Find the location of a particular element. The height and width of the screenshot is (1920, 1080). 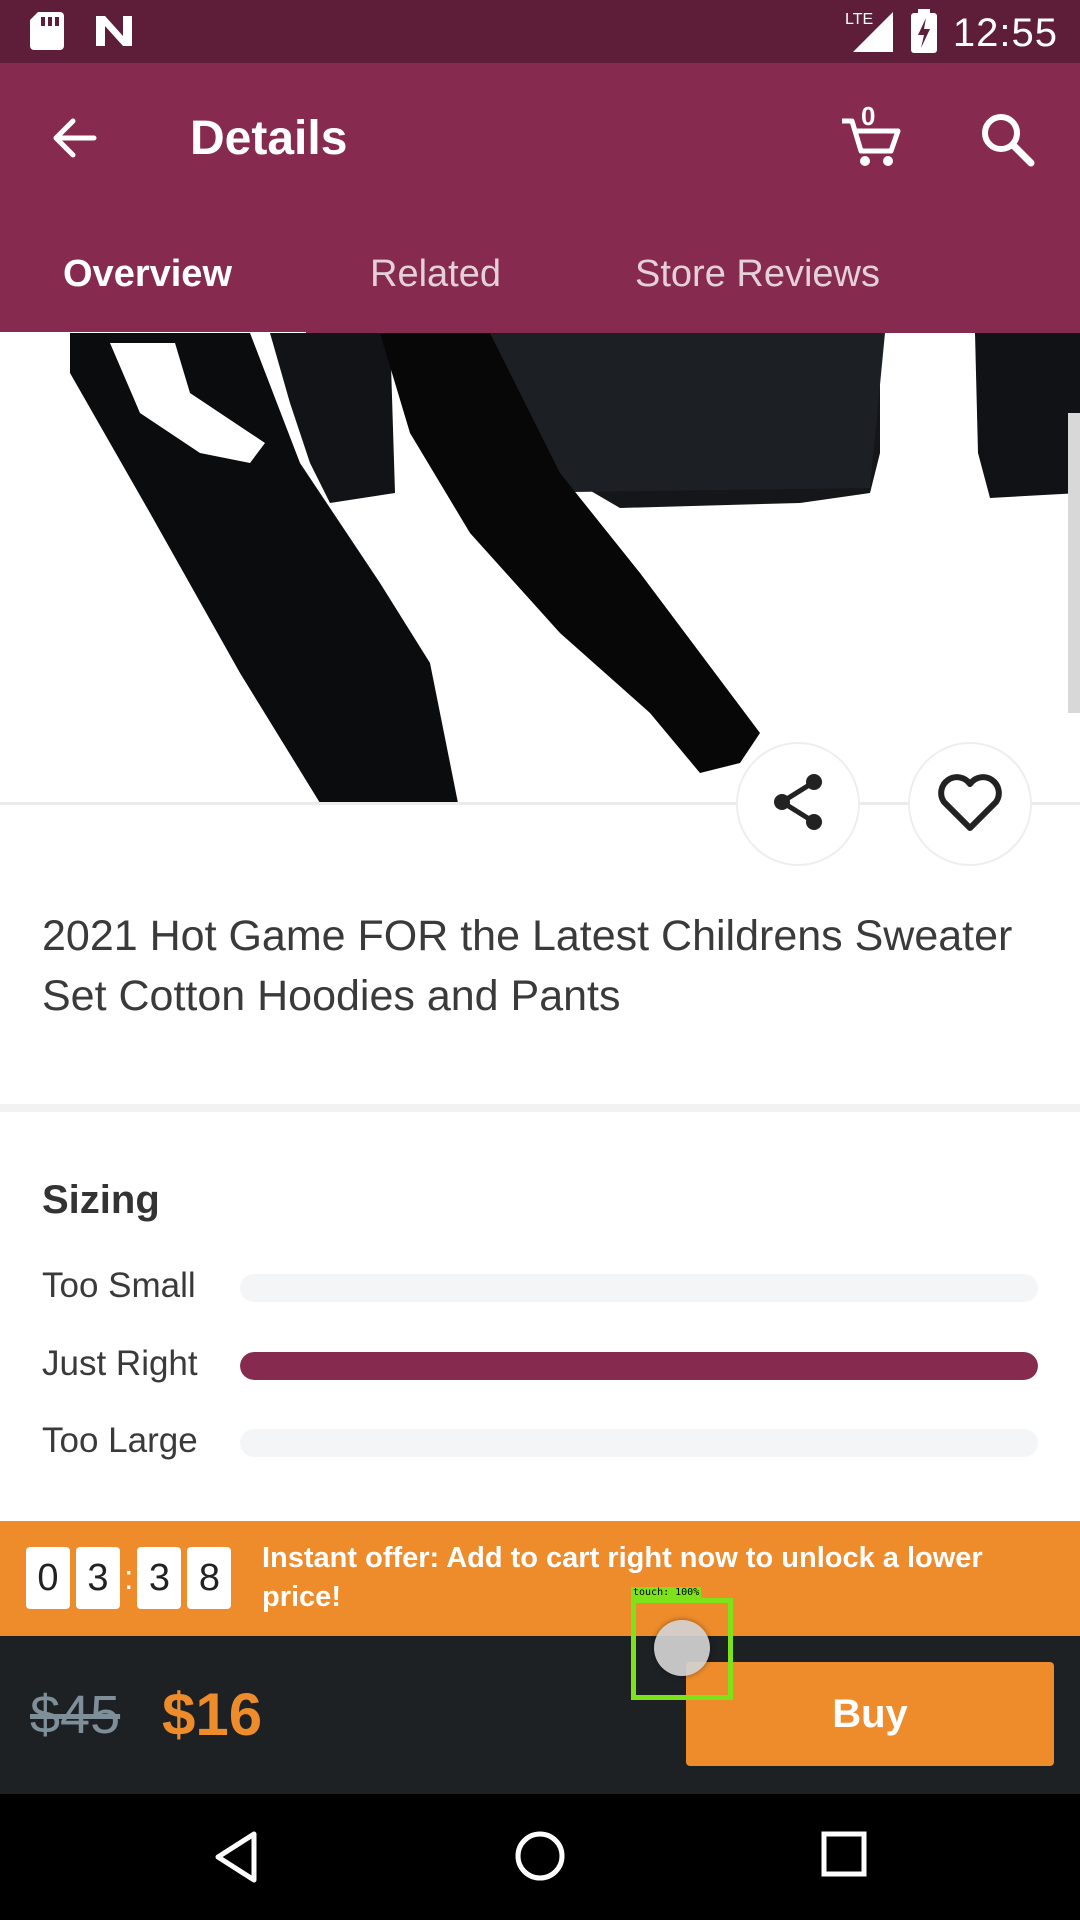

sizing-row-too-large: Too Large is located at coordinates (542, 1441).